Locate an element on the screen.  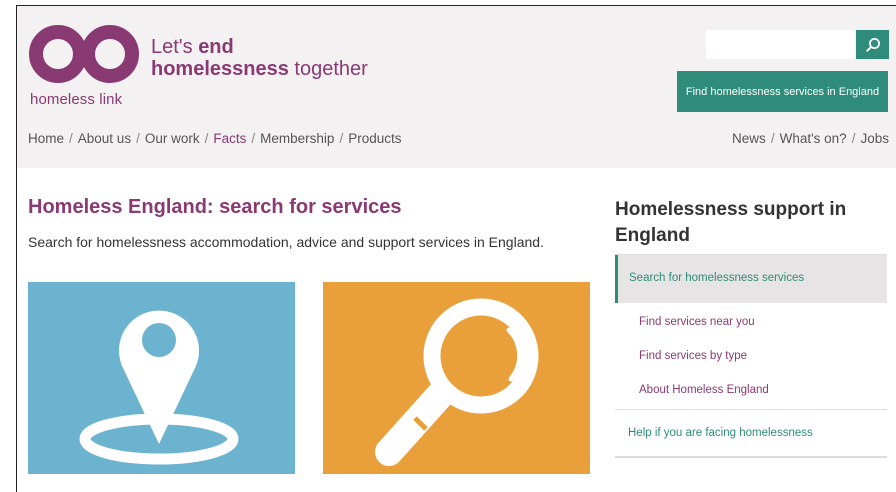
search-input is located at coordinates (780, 44).